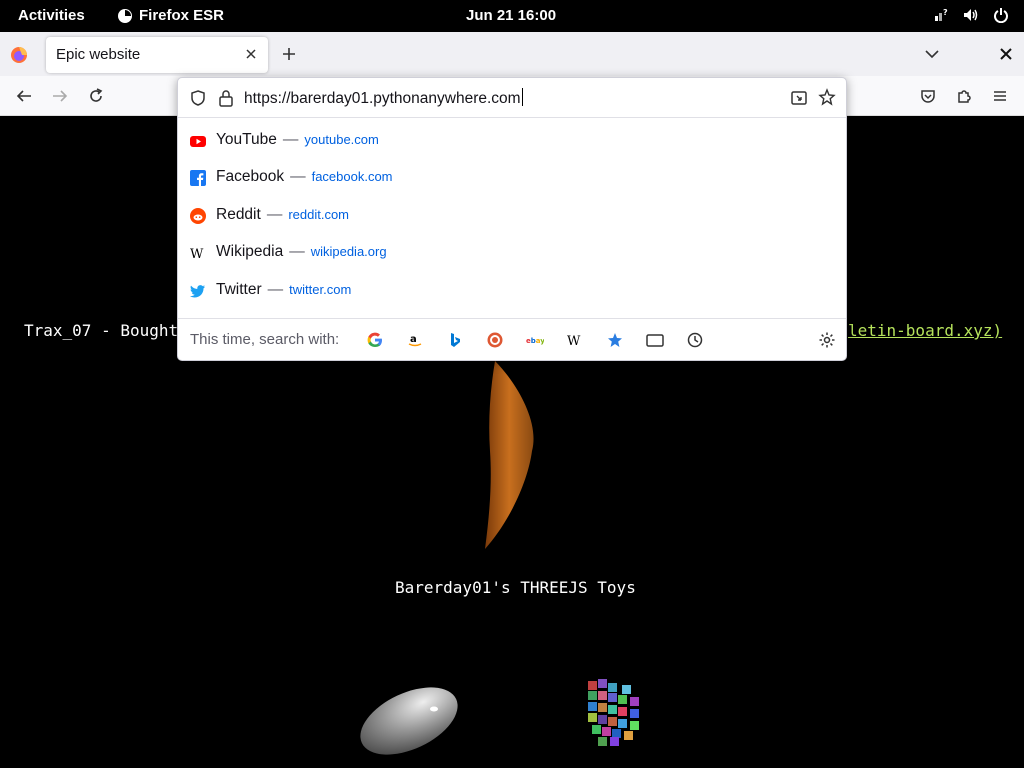 This screenshot has height=768, width=1024. I want to click on svg-text: a, so click(413, 339).